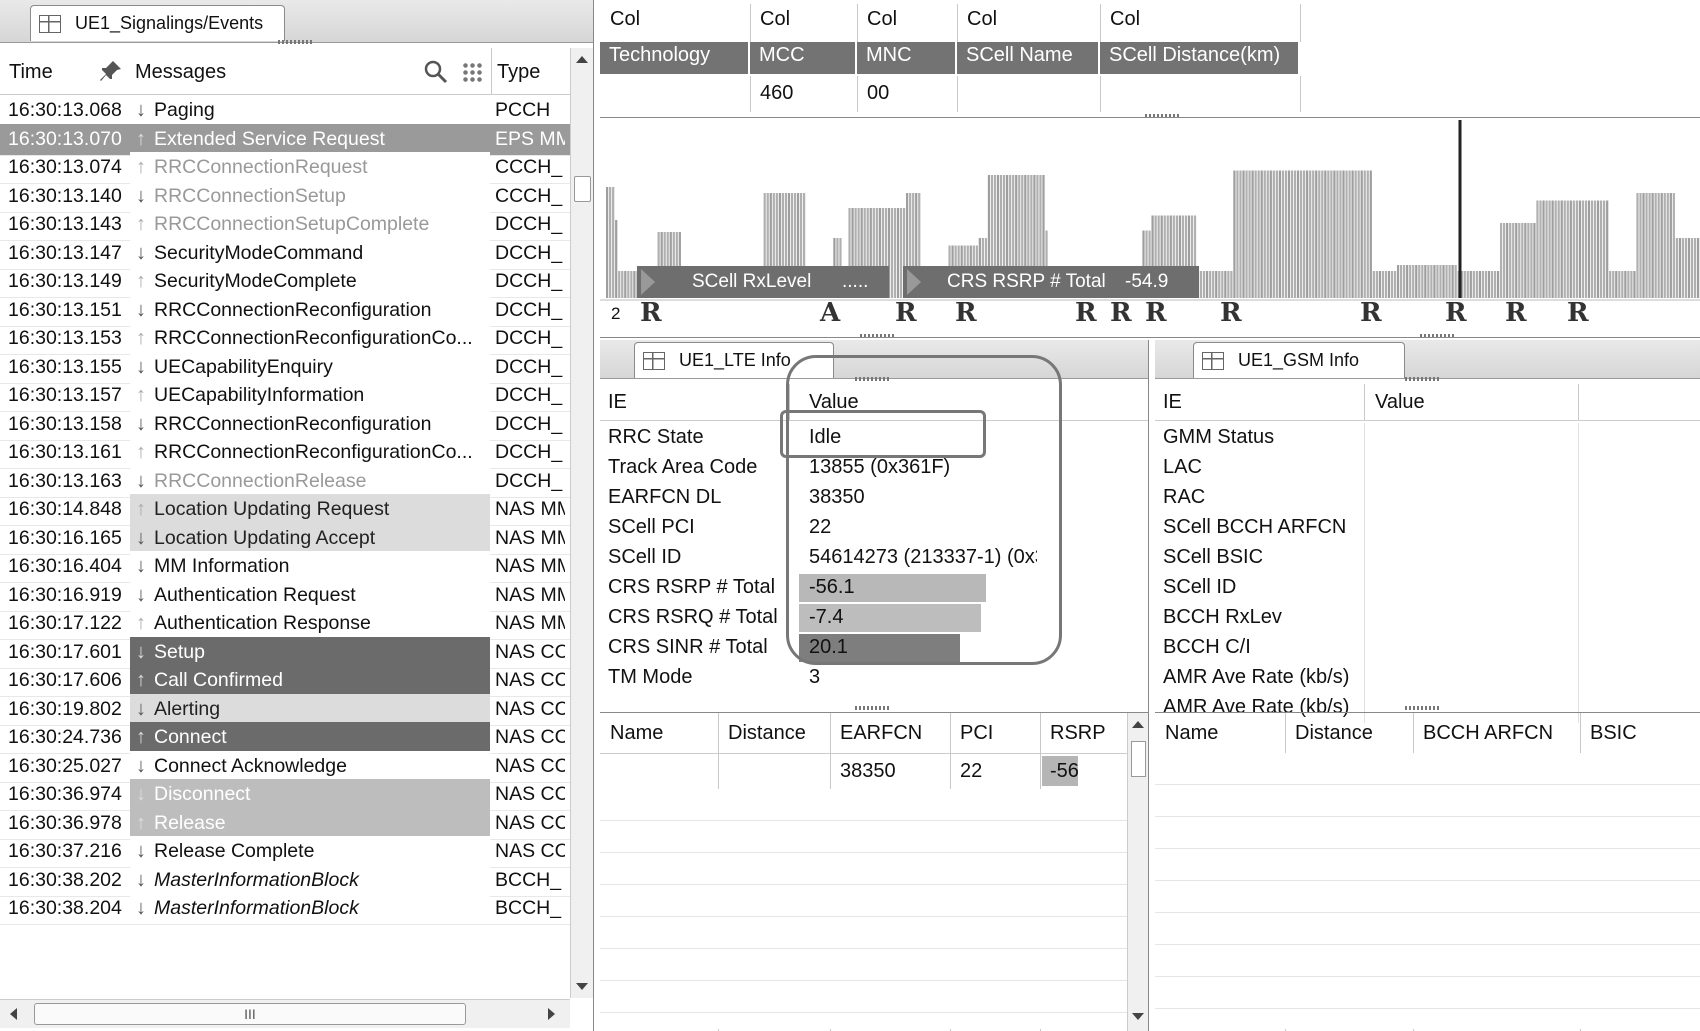  What do you see at coordinates (1086, 733) in the screenshot?
I see `lte-nb-col-header: RSRP` at bounding box center [1086, 733].